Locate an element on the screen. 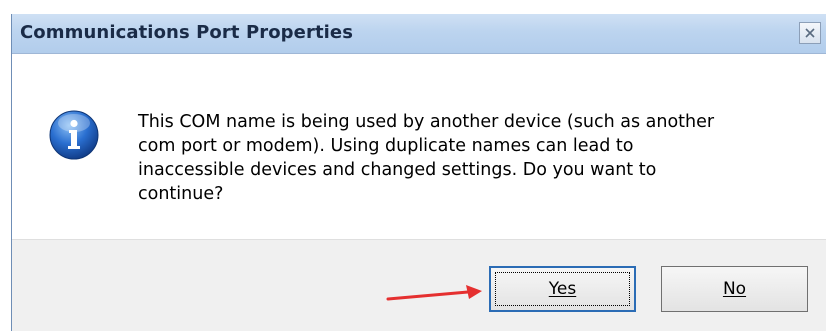 This screenshot has width=826, height=331. close-icon is located at coordinates (810, 33).